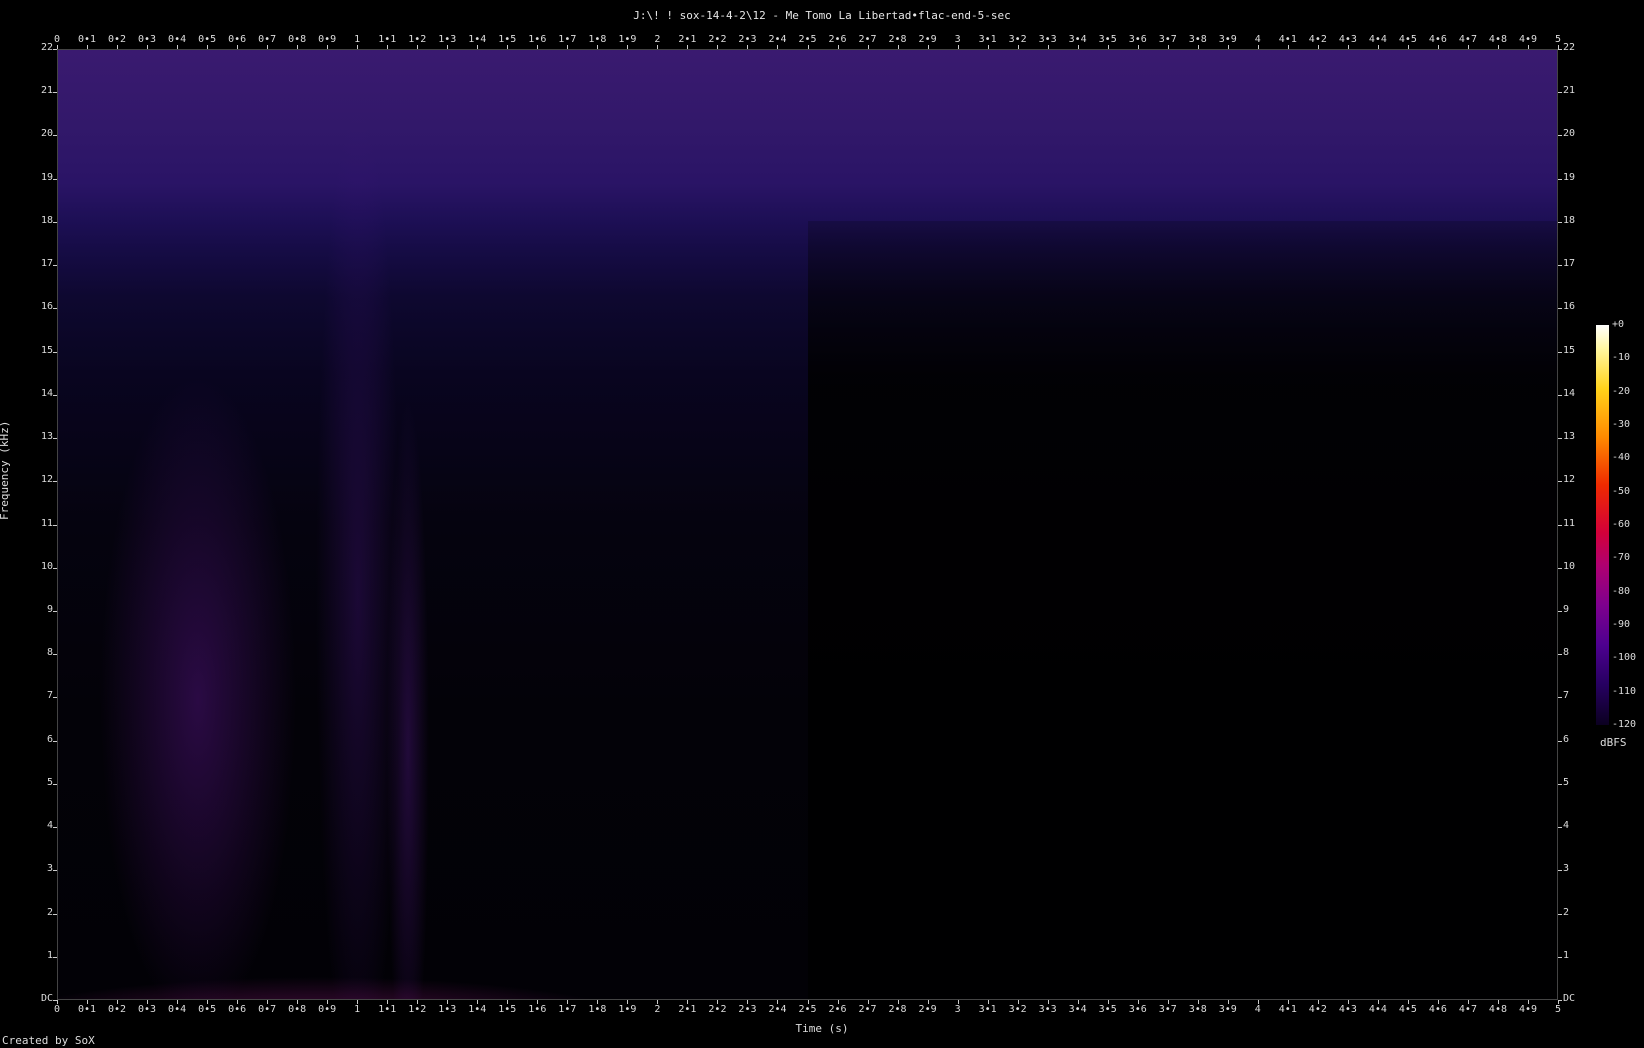  What do you see at coordinates (1558, 1009) in the screenshot?
I see `x-tick-label-bottom: 5` at bounding box center [1558, 1009].